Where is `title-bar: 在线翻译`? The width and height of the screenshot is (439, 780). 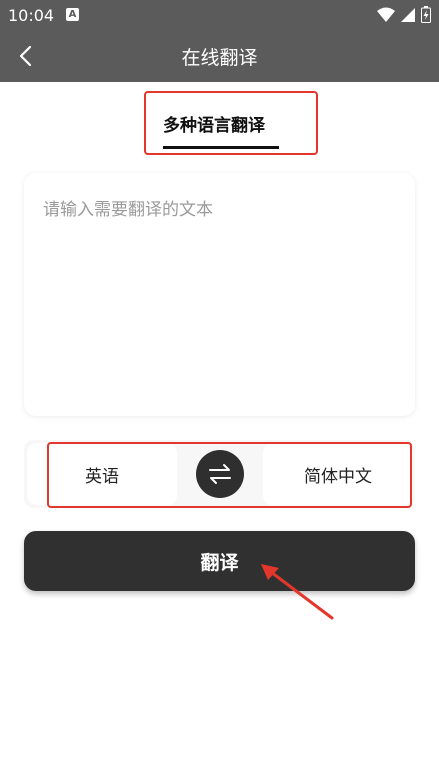 title-bar: 在线翻译 is located at coordinates (219, 56).